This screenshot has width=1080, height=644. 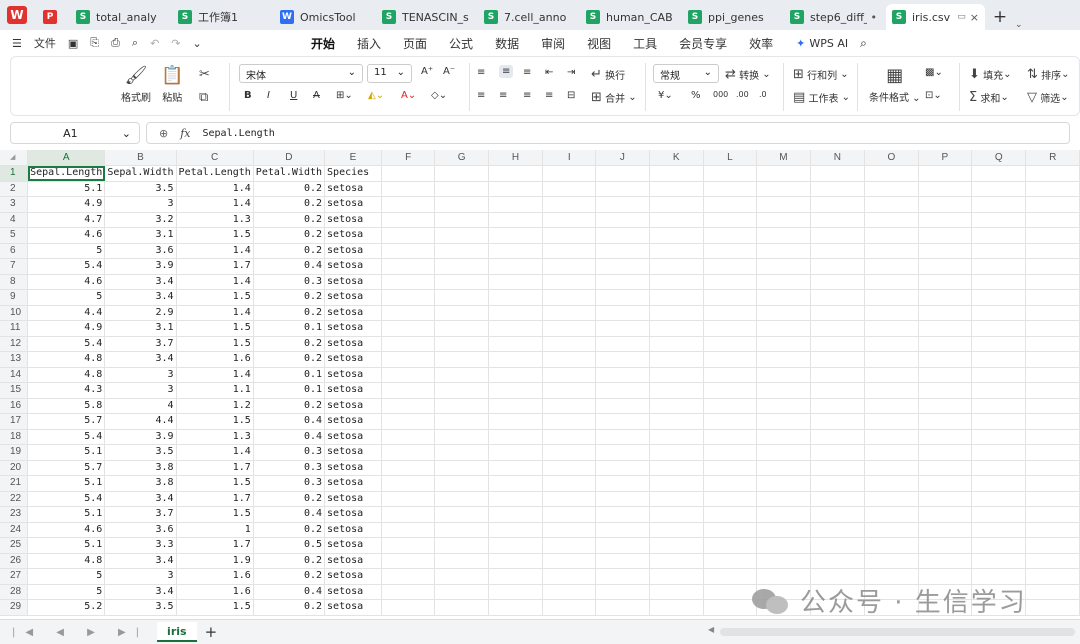 I want to click on column-header: O, so click(x=891, y=158).